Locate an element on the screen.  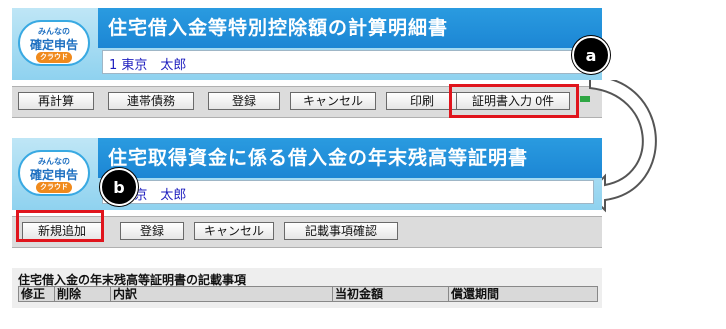
joint-debt-button: 連帯債務 is located at coordinates (151, 101).